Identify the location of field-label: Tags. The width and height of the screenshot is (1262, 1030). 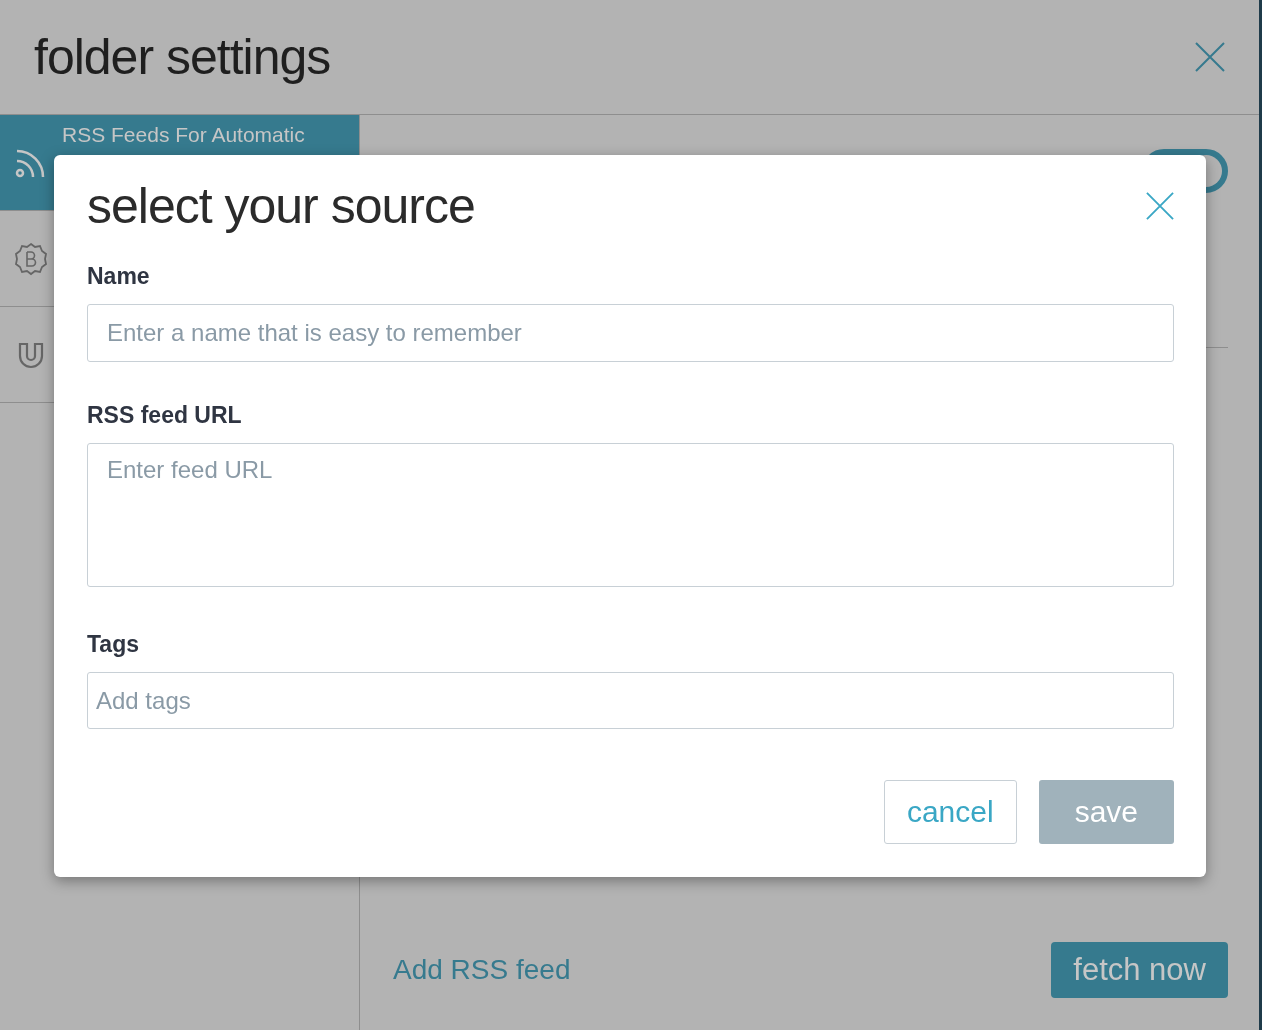
(113, 644).